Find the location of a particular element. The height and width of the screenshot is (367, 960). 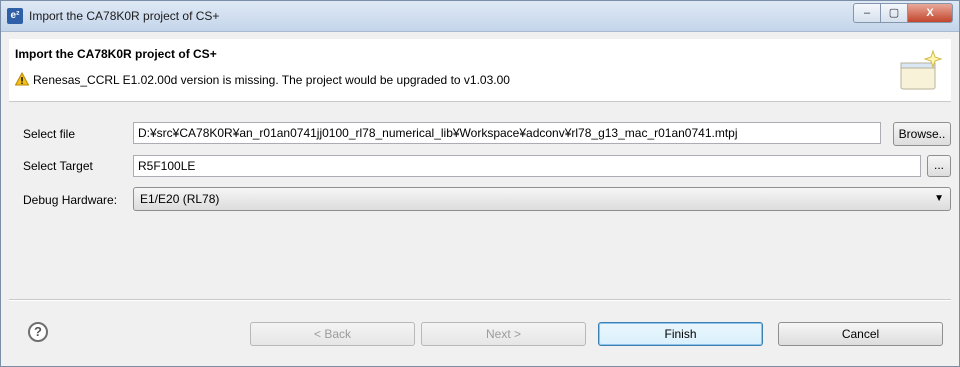

chevron-down-icon: ▼ is located at coordinates (939, 198).